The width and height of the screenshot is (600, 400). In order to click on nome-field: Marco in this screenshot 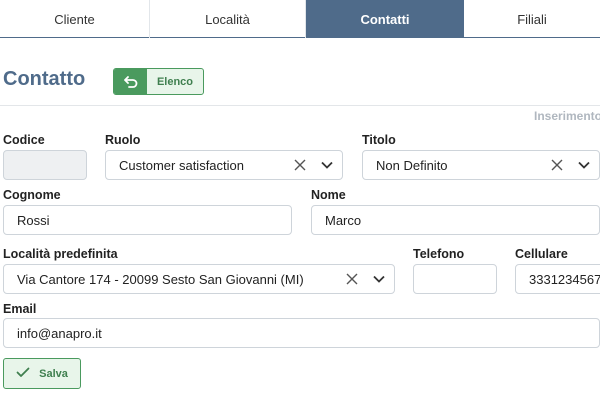, I will do `click(455, 220)`.